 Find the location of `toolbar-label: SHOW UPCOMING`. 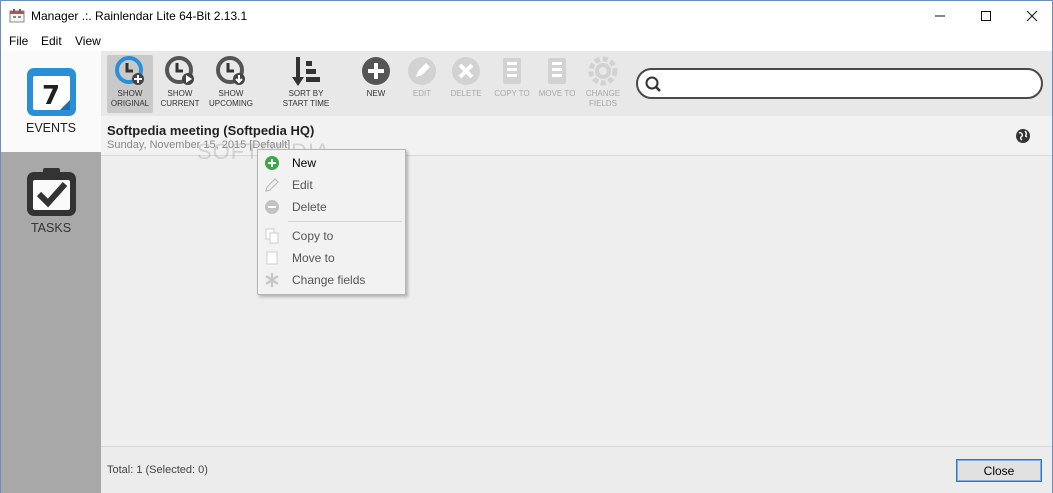

toolbar-label: SHOW UPCOMING is located at coordinates (231, 98).